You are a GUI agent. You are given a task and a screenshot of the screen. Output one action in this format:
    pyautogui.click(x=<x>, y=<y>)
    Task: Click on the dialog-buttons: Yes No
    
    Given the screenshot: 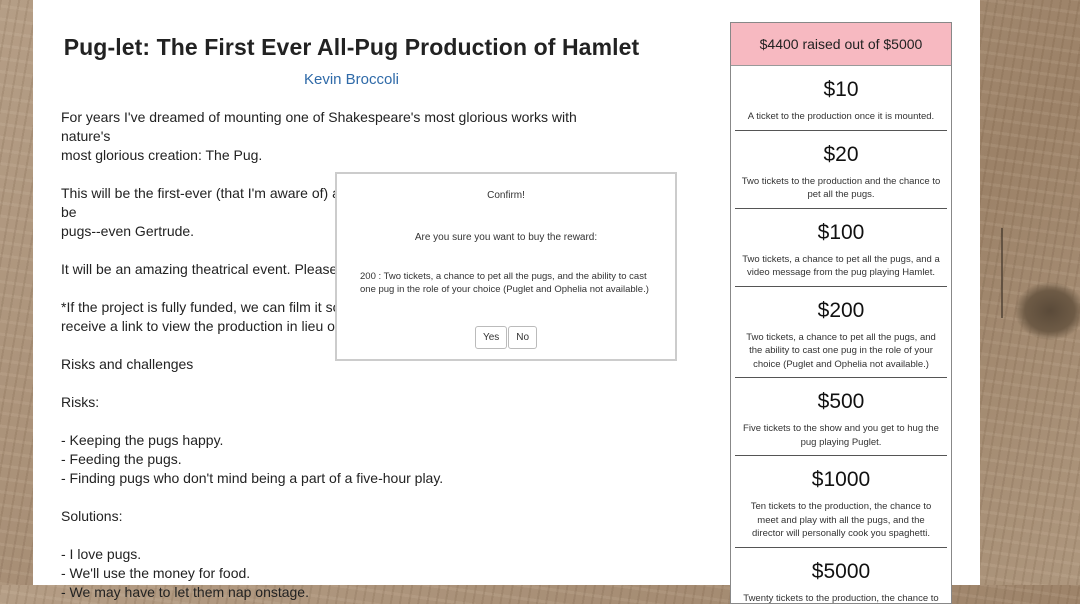 What is the action you would take?
    pyautogui.click(x=506, y=337)
    